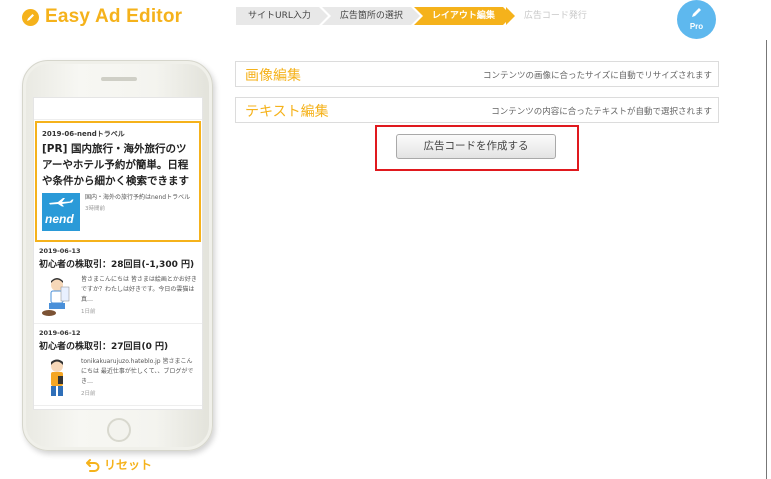 The image size is (771, 479). What do you see at coordinates (696, 19) in the screenshot?
I see `pro-button: Pro` at bounding box center [696, 19].